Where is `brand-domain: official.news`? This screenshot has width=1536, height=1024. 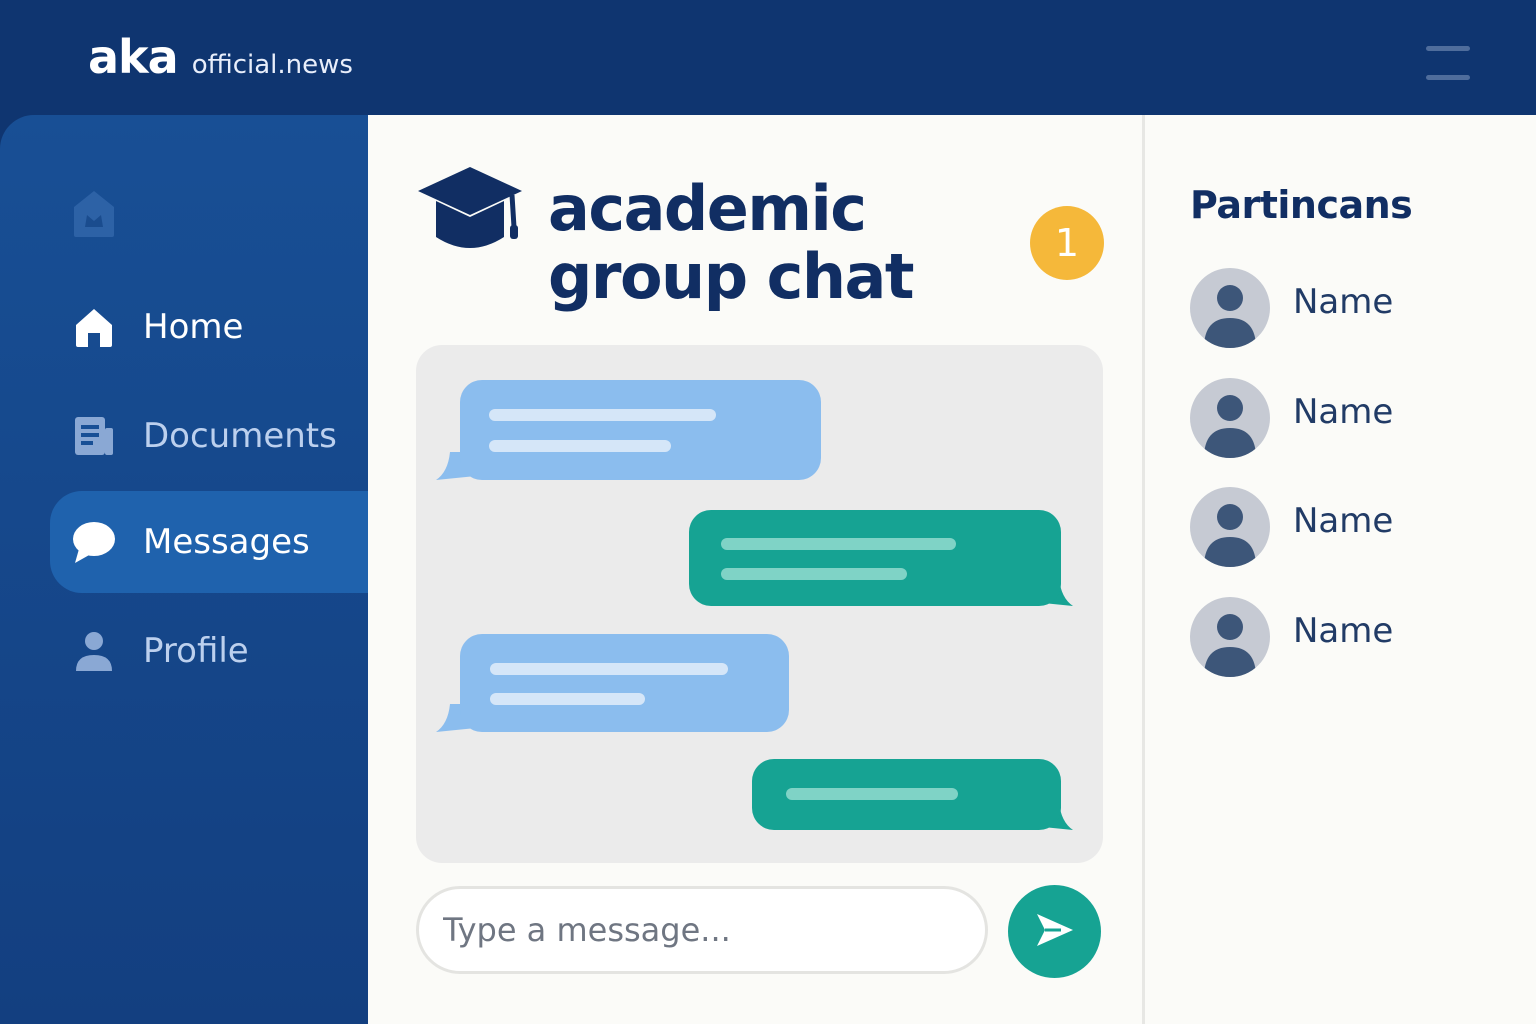
brand-domain: official.news is located at coordinates (272, 65).